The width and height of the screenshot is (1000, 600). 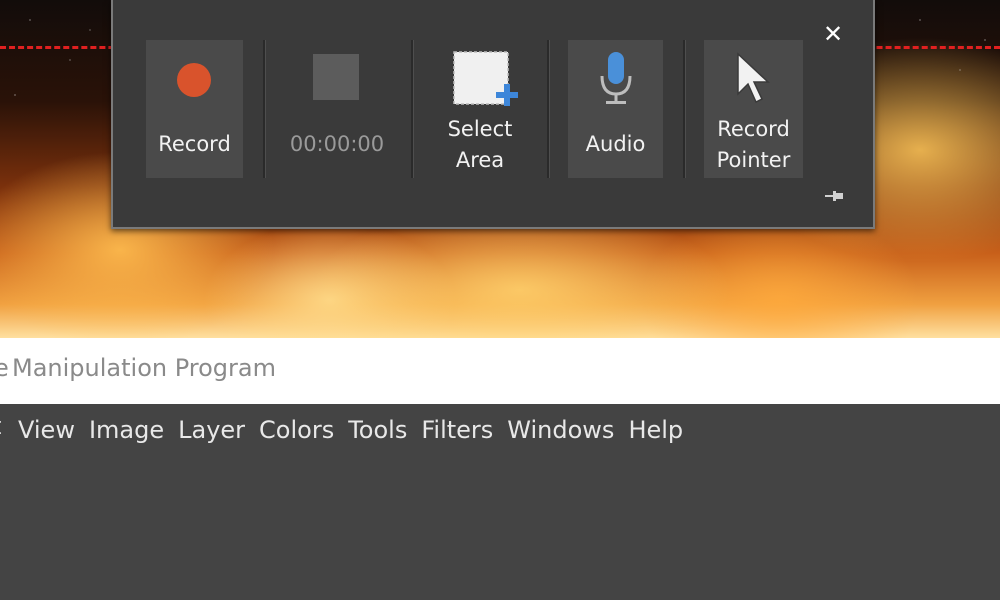 What do you see at coordinates (753, 129) in the screenshot?
I see `record-pointer-label-line1: Record` at bounding box center [753, 129].